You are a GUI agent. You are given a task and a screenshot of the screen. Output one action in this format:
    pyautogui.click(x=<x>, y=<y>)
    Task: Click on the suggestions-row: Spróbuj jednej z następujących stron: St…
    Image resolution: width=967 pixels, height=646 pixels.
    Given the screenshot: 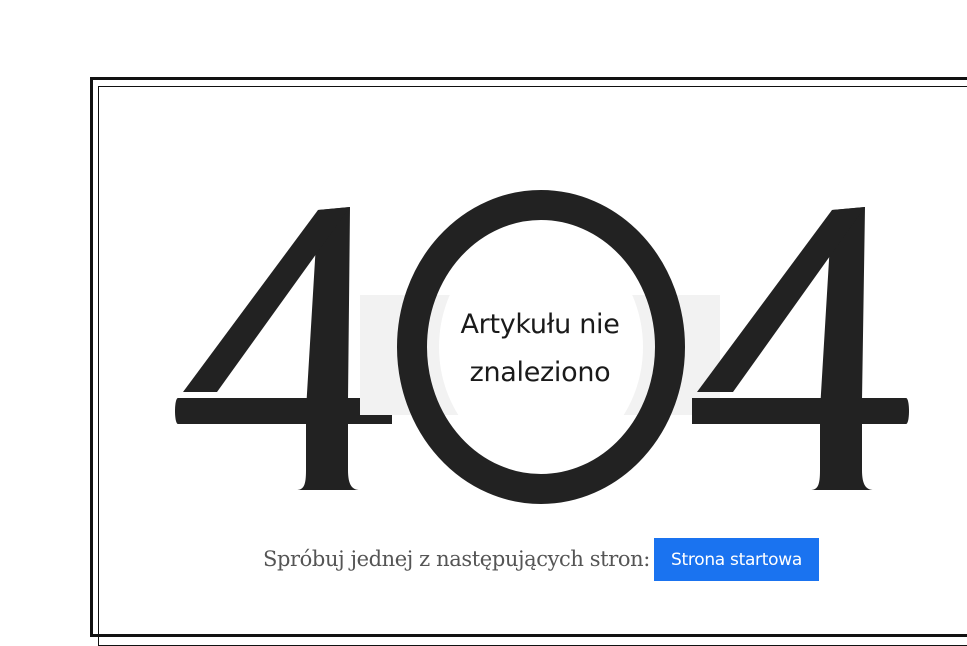 What is the action you would take?
    pyautogui.click(x=483, y=559)
    